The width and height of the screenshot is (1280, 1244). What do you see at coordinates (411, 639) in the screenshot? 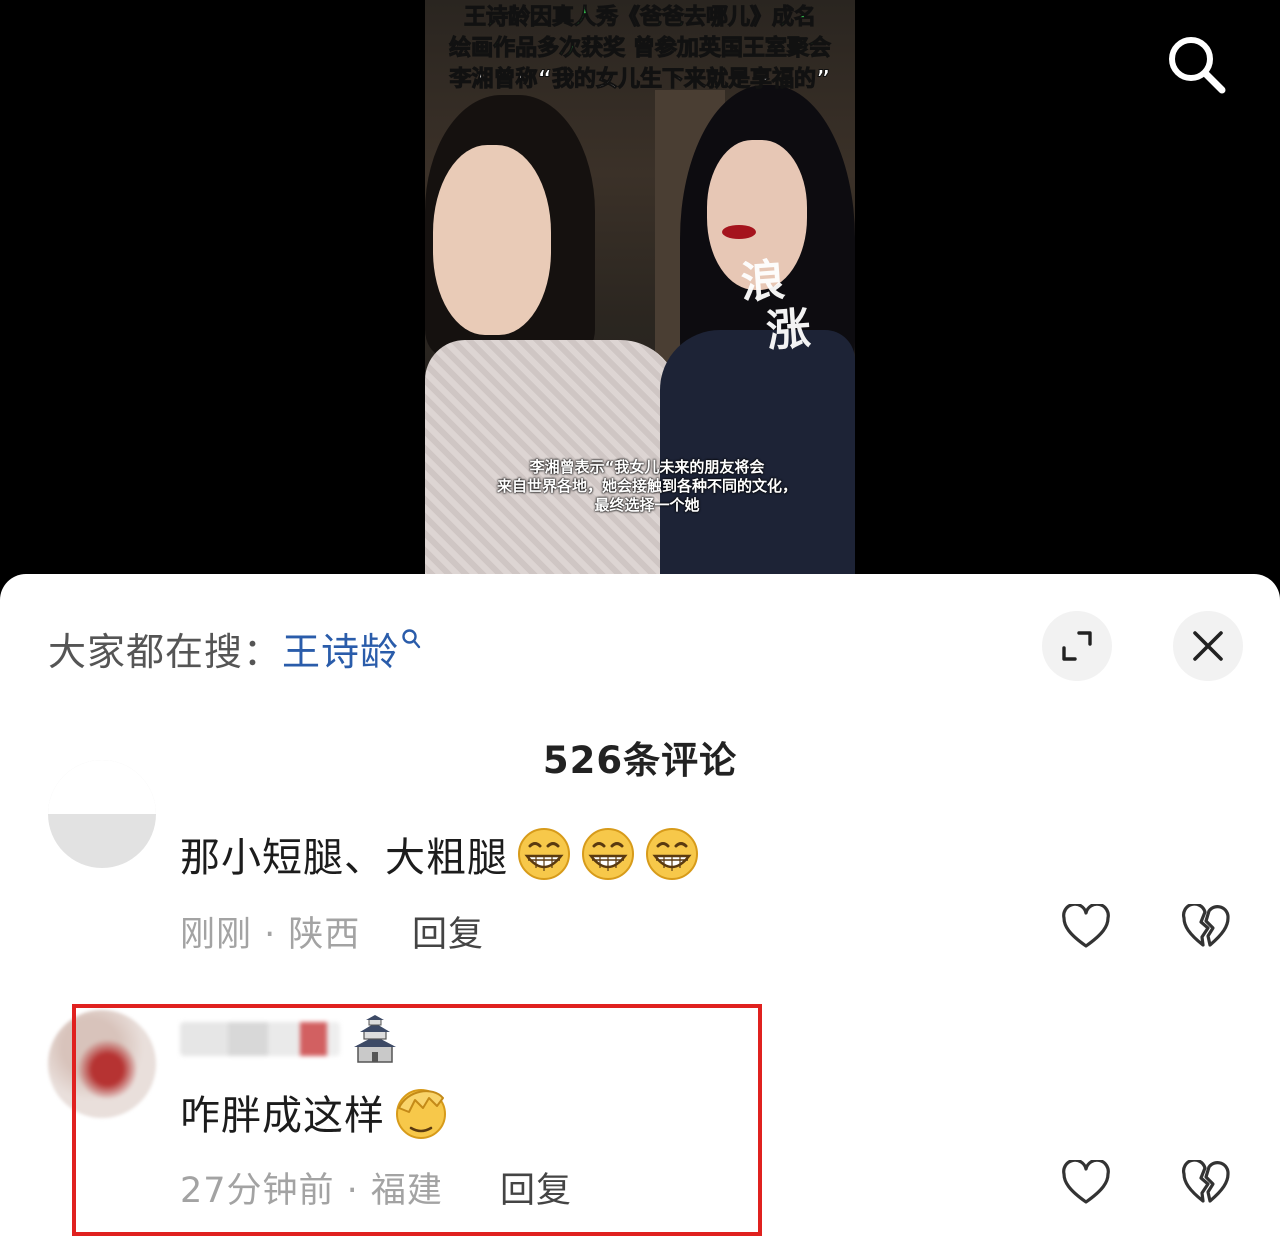
I see `small-search-icon` at bounding box center [411, 639].